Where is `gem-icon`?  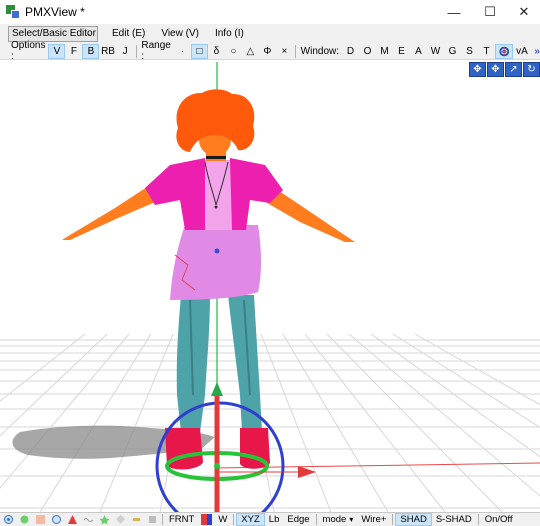 gem-icon is located at coordinates (120, 520).